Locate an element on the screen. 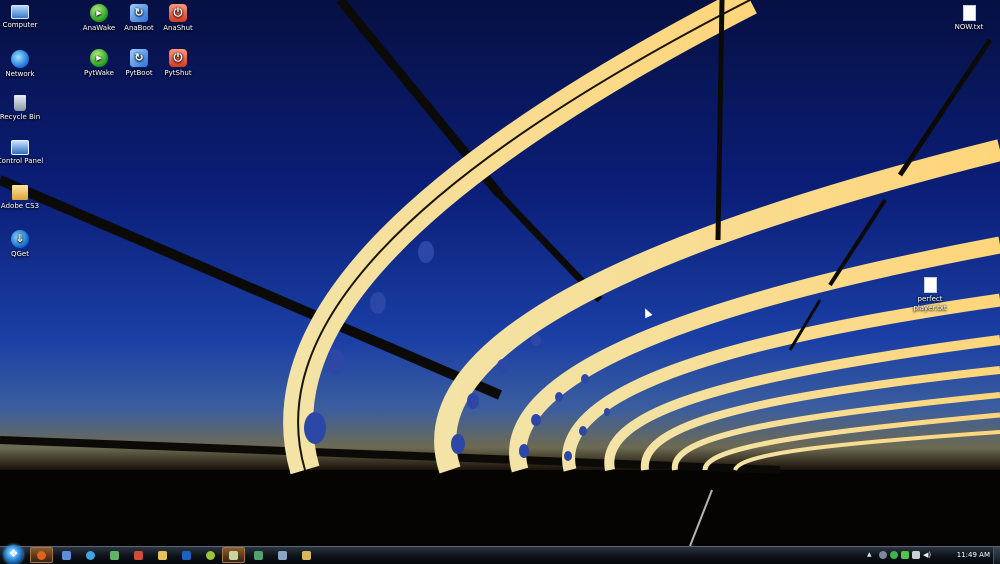 The height and width of the screenshot is (564, 1000). notepad-icon is located at coordinates (233, 555).